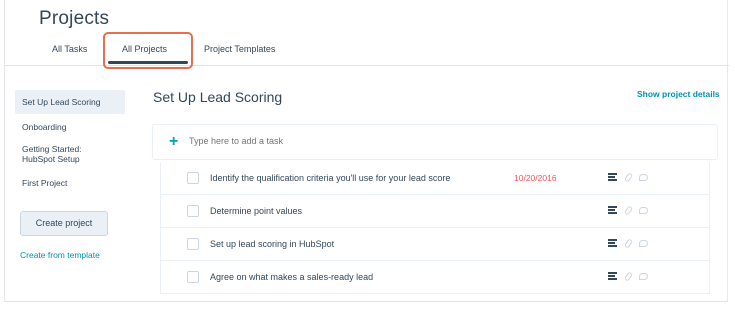 Image resolution: width=735 pixels, height=312 pixels. Describe the element at coordinates (218, 97) in the screenshot. I see `project-title: Set Up Lead Scoring` at that location.